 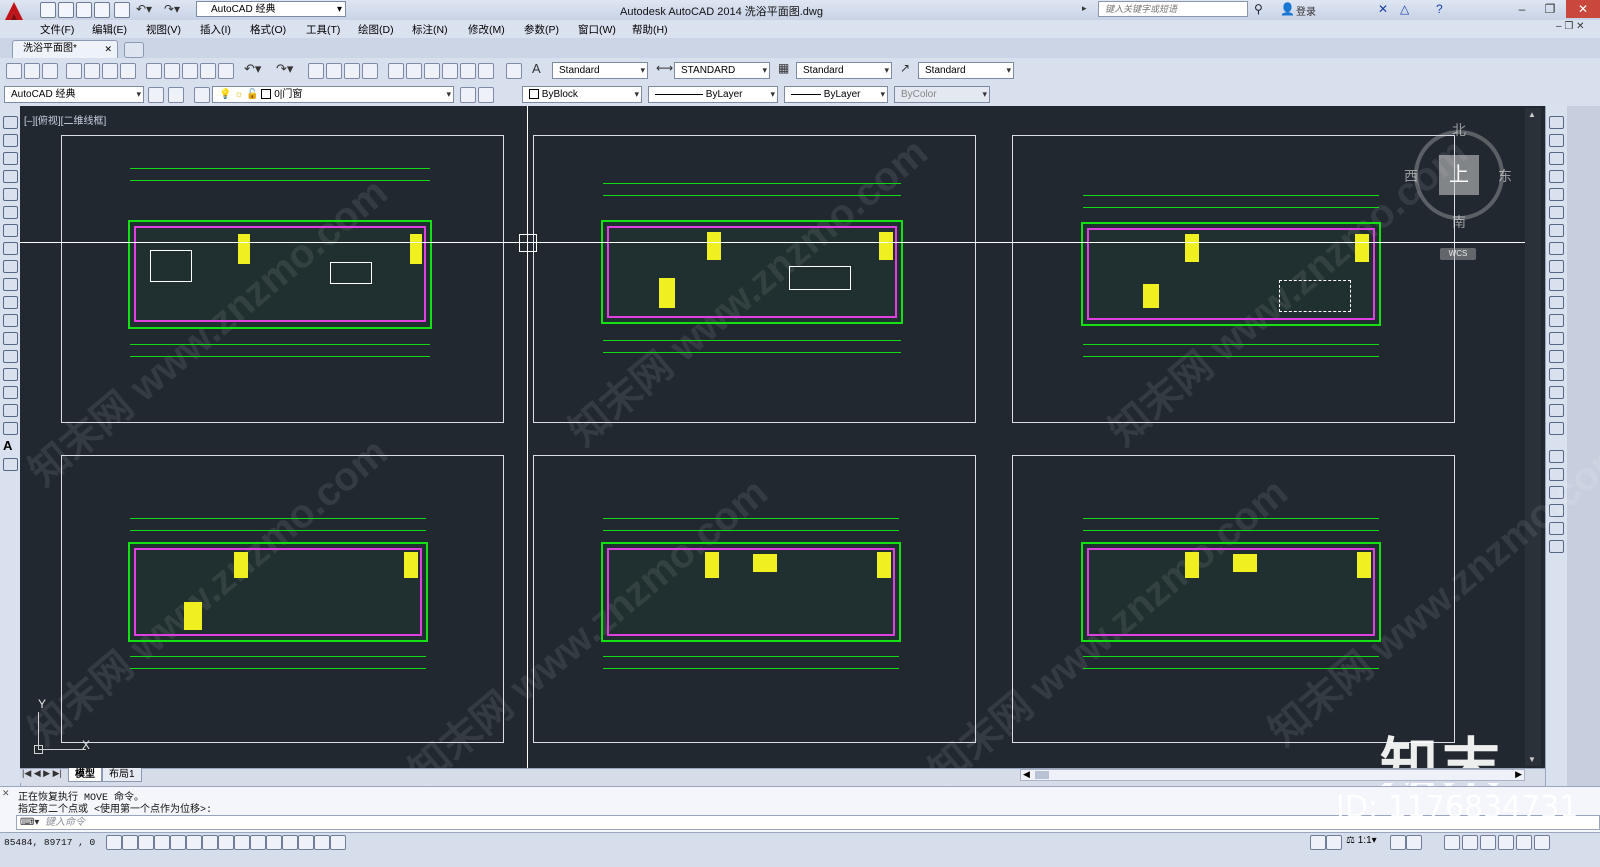 I want to click on break-tool-icon, so click(x=1556, y=338).